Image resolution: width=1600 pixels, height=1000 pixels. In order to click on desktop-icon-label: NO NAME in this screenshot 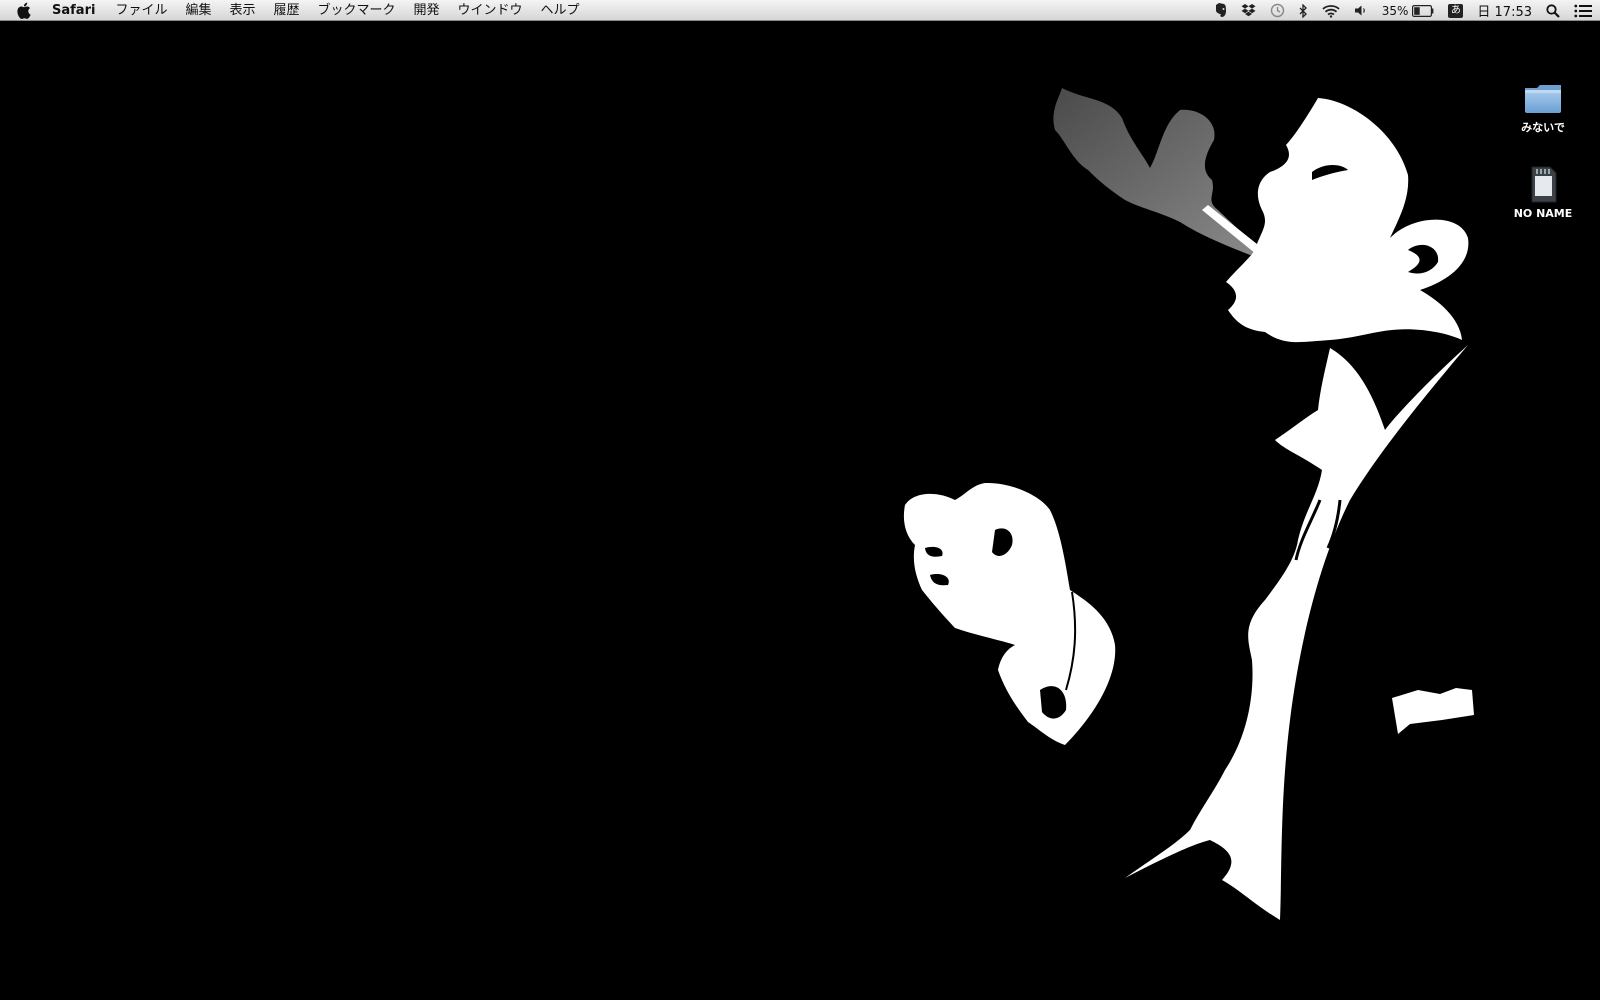, I will do `click(1543, 213)`.